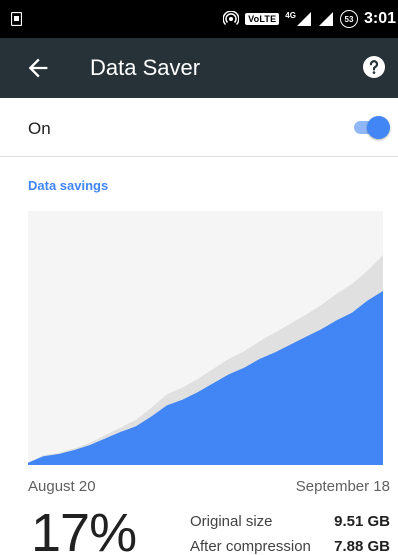  I want to click on page-title: Data Saver, so click(145, 67).